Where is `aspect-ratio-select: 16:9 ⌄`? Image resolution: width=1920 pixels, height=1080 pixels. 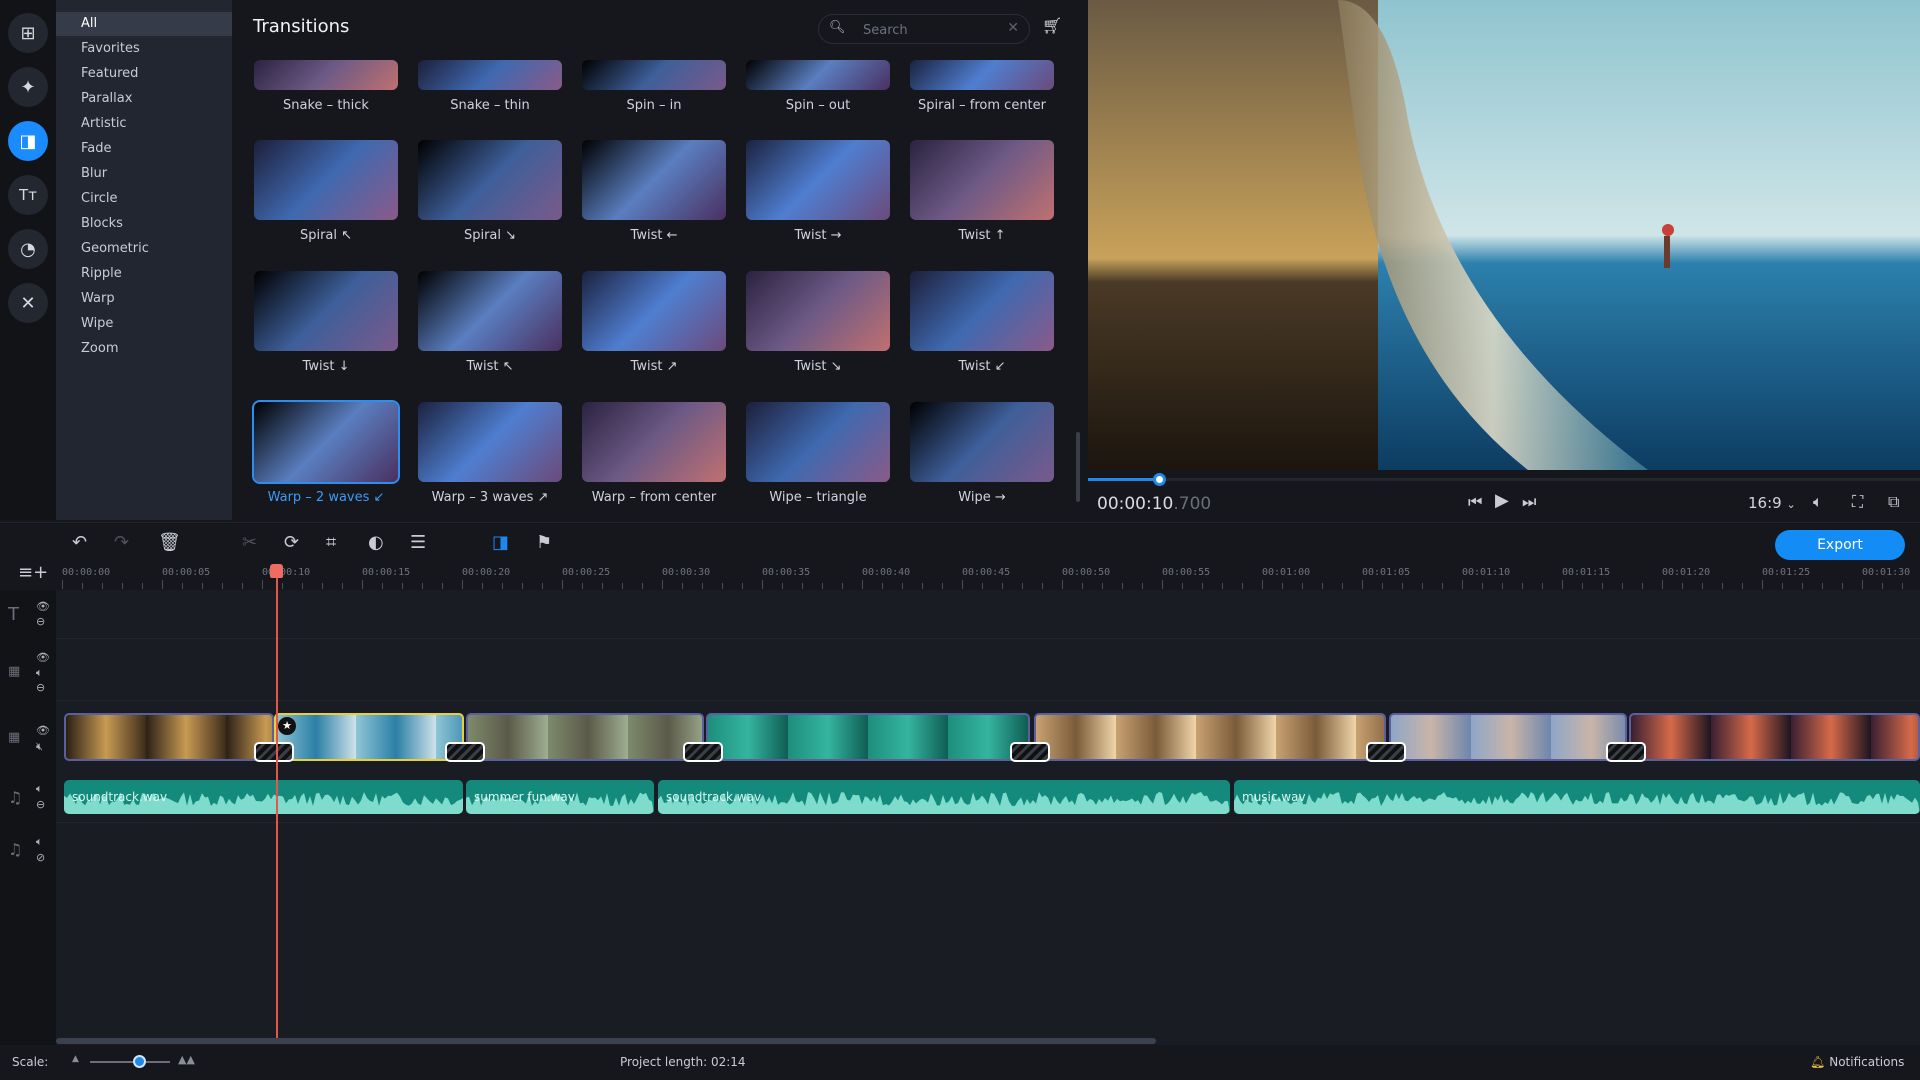
aspect-ratio-select: 16:9 ⌄ is located at coordinates (1772, 503).